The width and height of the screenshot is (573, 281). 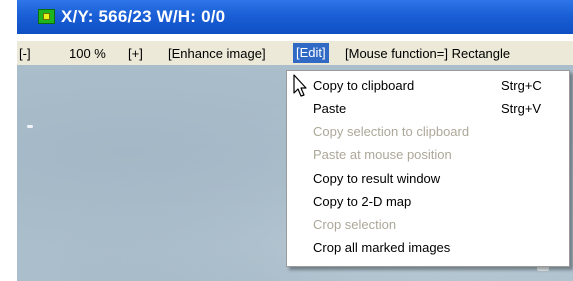 I want to click on menu-item-label: Paste at mouse position, so click(x=382, y=154).